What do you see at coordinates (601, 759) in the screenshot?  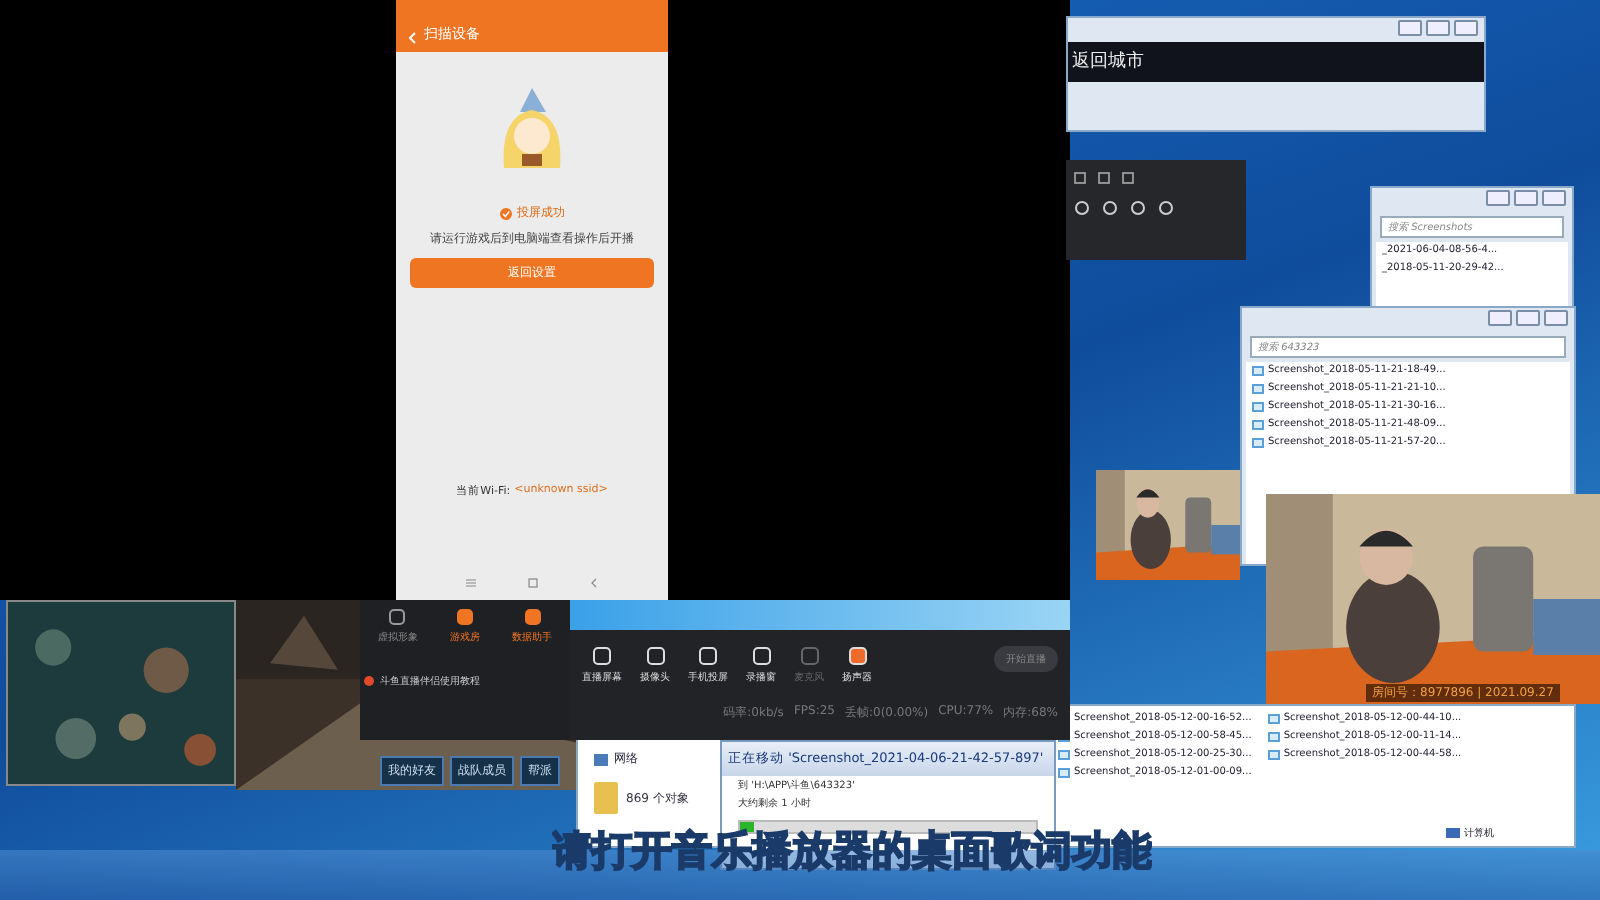 I see `network-icon` at bounding box center [601, 759].